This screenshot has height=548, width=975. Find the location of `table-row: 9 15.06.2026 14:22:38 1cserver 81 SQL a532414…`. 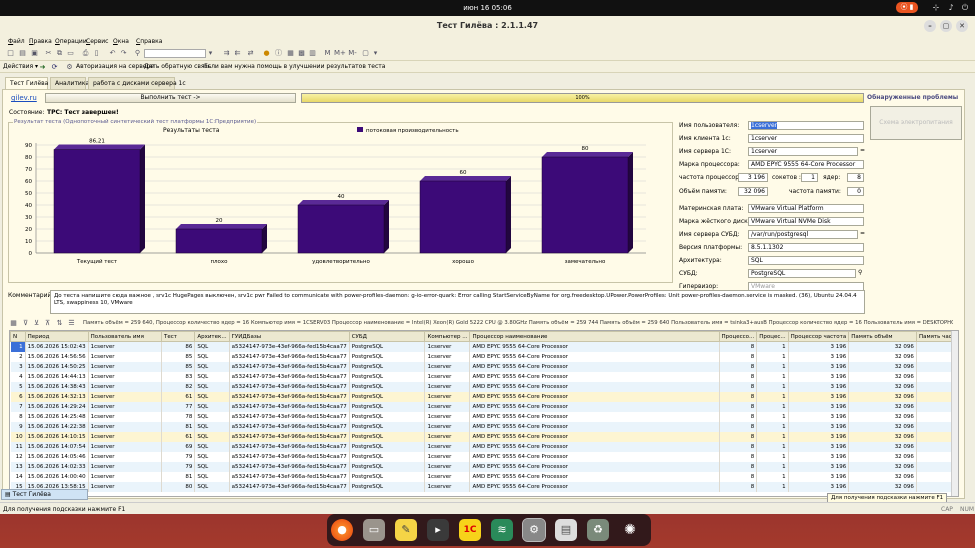

table-row: 9 15.06.2026 14:22:38 1cserver 81 SQL a532414… is located at coordinates (484, 426).